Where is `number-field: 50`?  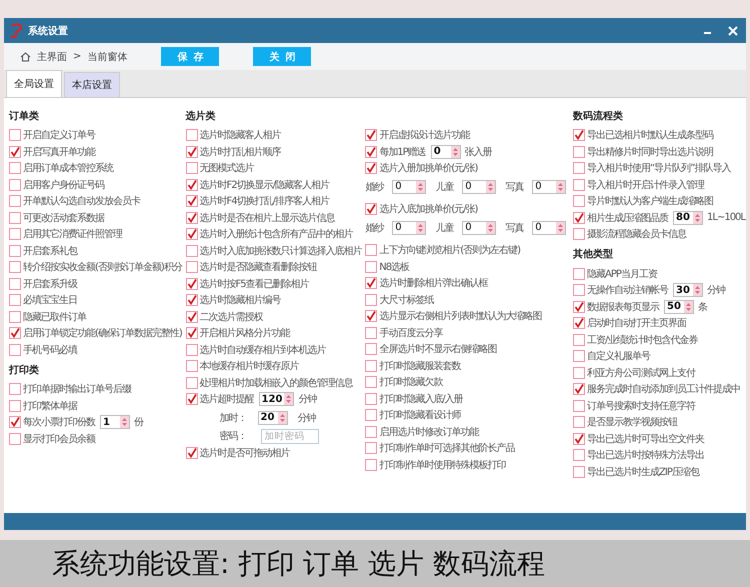 number-field: 50 is located at coordinates (679, 307).